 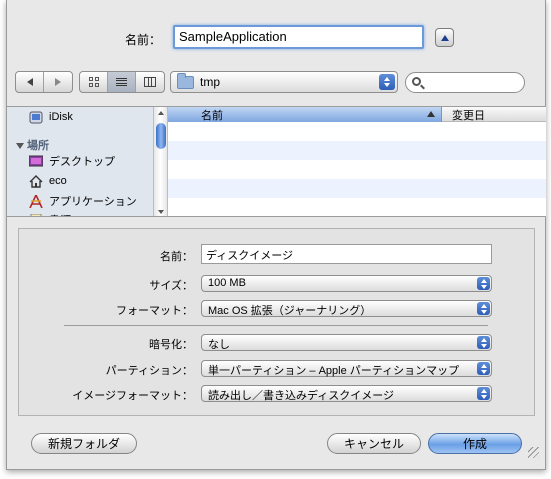 What do you see at coordinates (36, 201) in the screenshot?
I see `applications-icon` at bounding box center [36, 201].